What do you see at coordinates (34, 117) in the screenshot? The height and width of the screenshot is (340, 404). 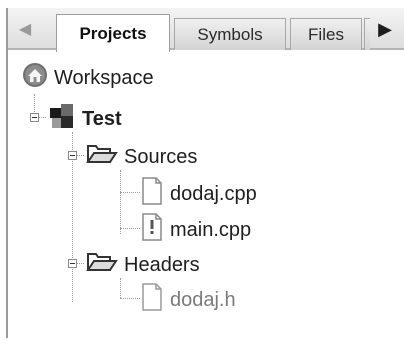 I see `collapse-toggle-test` at bounding box center [34, 117].